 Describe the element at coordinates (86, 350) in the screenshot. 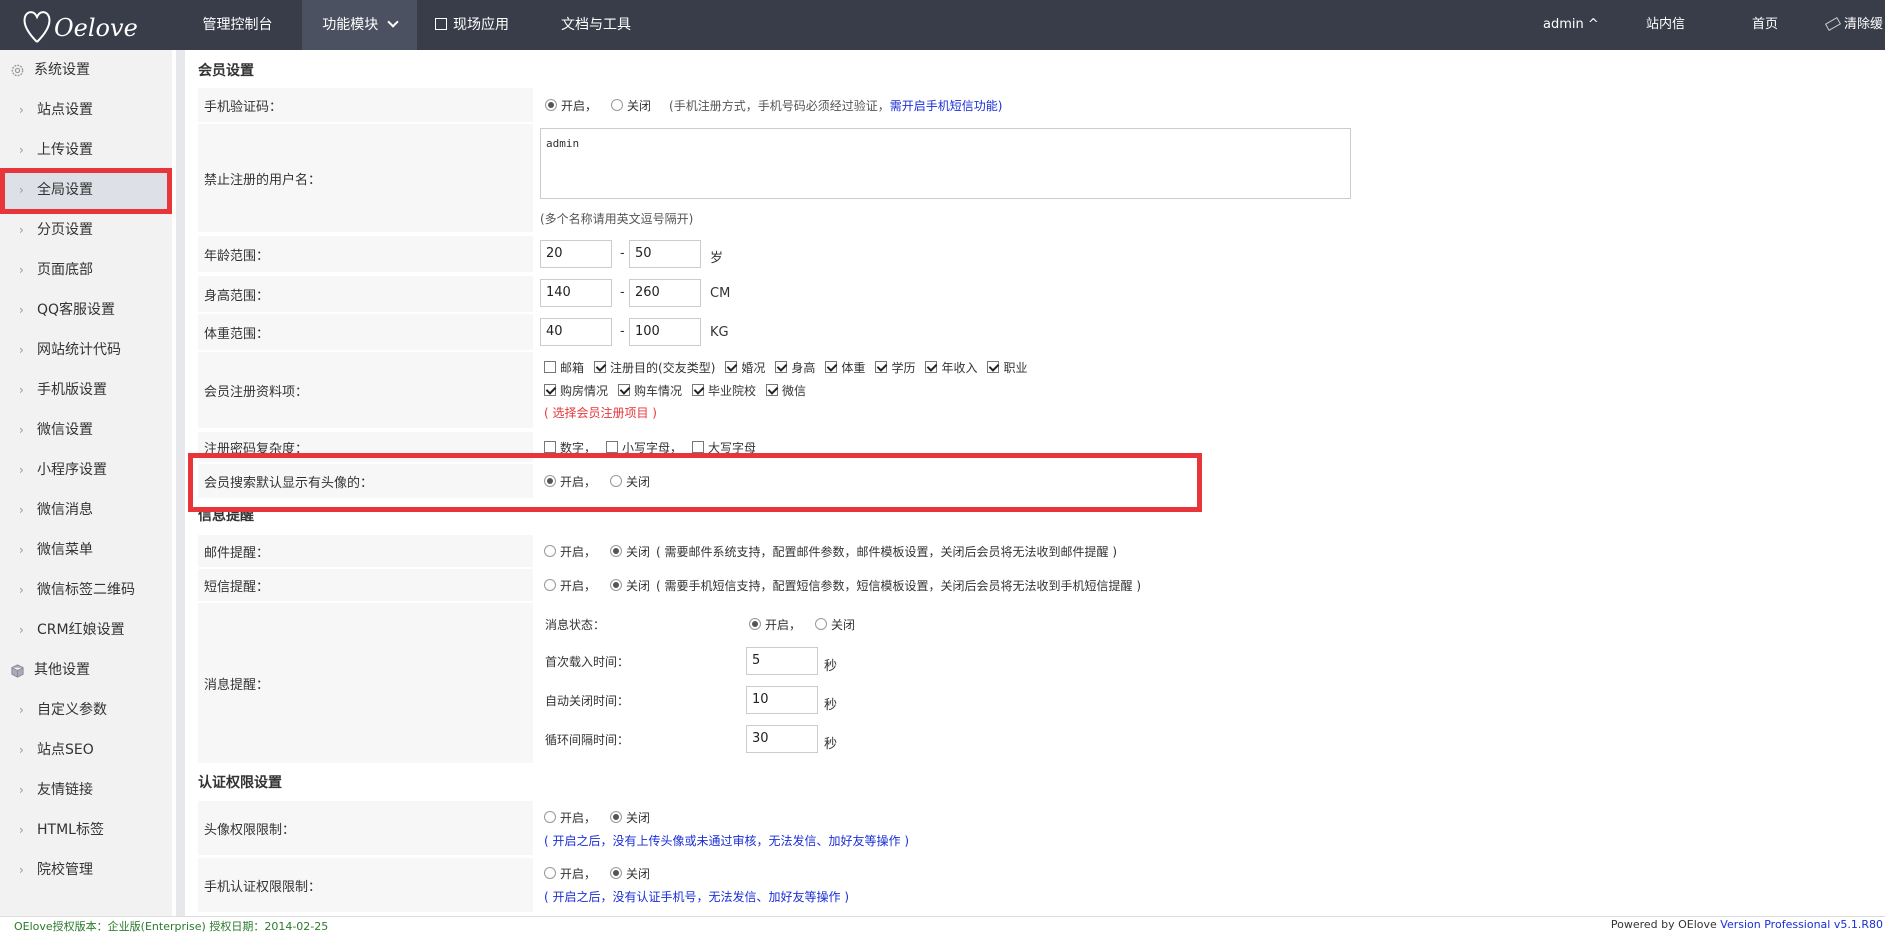

I see `sidebar-item: › 网站统计代码` at that location.